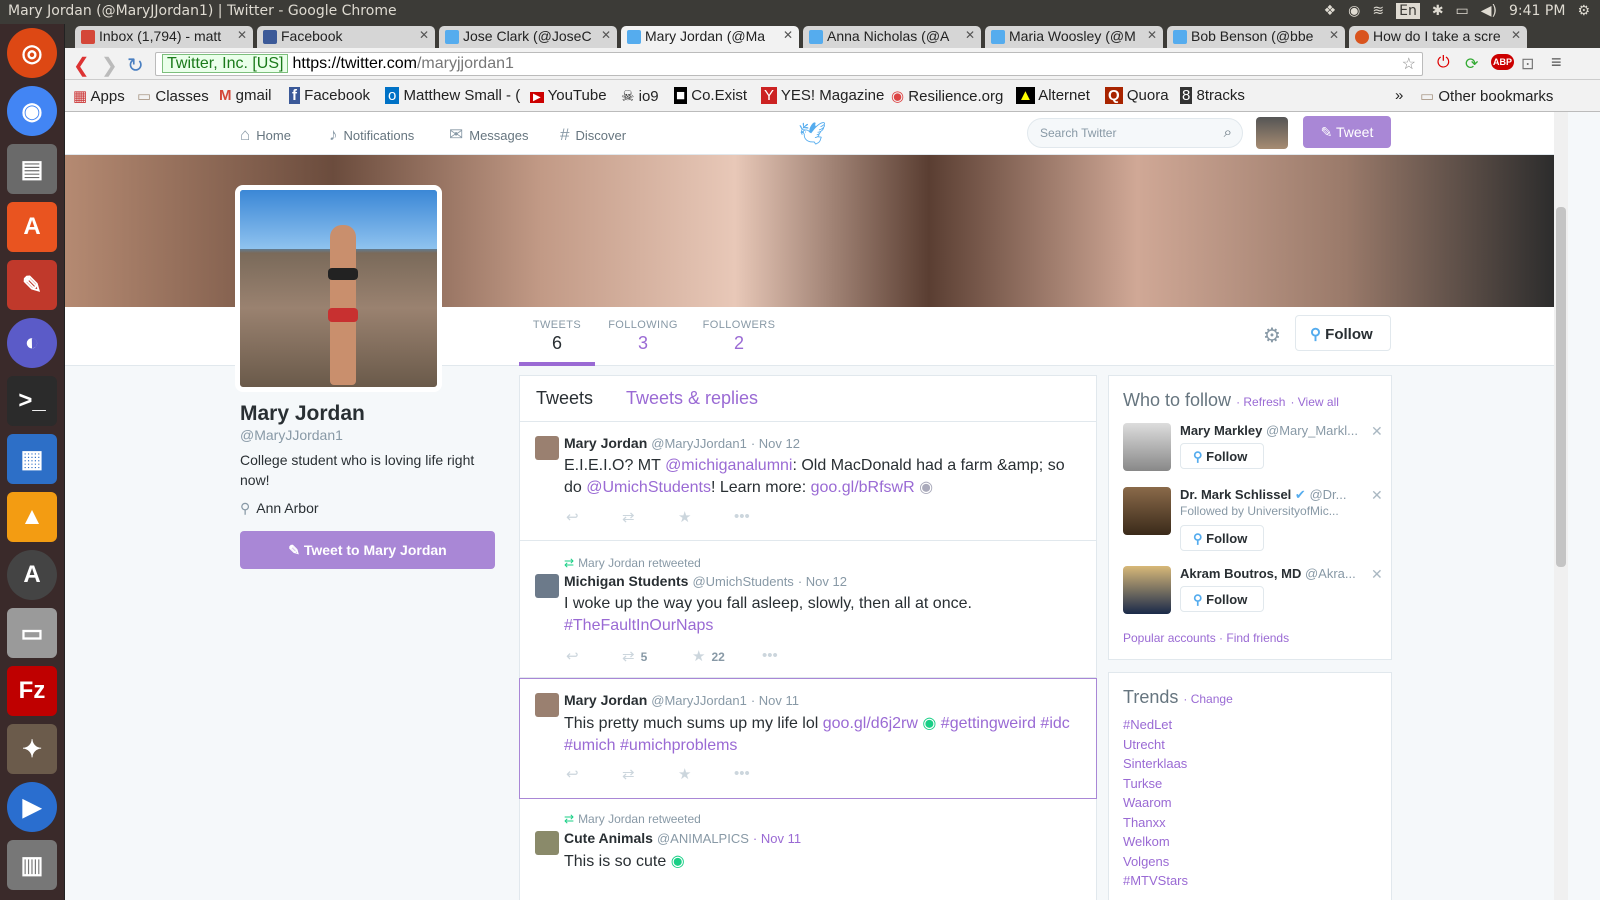 This screenshot has width=1600, height=900. Describe the element at coordinates (710, 95) in the screenshot. I see `bookmark-coexist: ■ Co.Exist` at that location.